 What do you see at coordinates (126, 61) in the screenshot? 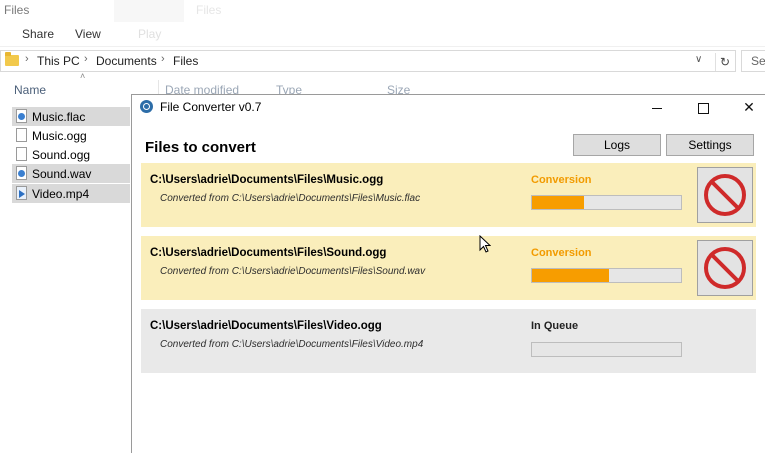
I see `breadcrumb-documents: Documents` at bounding box center [126, 61].